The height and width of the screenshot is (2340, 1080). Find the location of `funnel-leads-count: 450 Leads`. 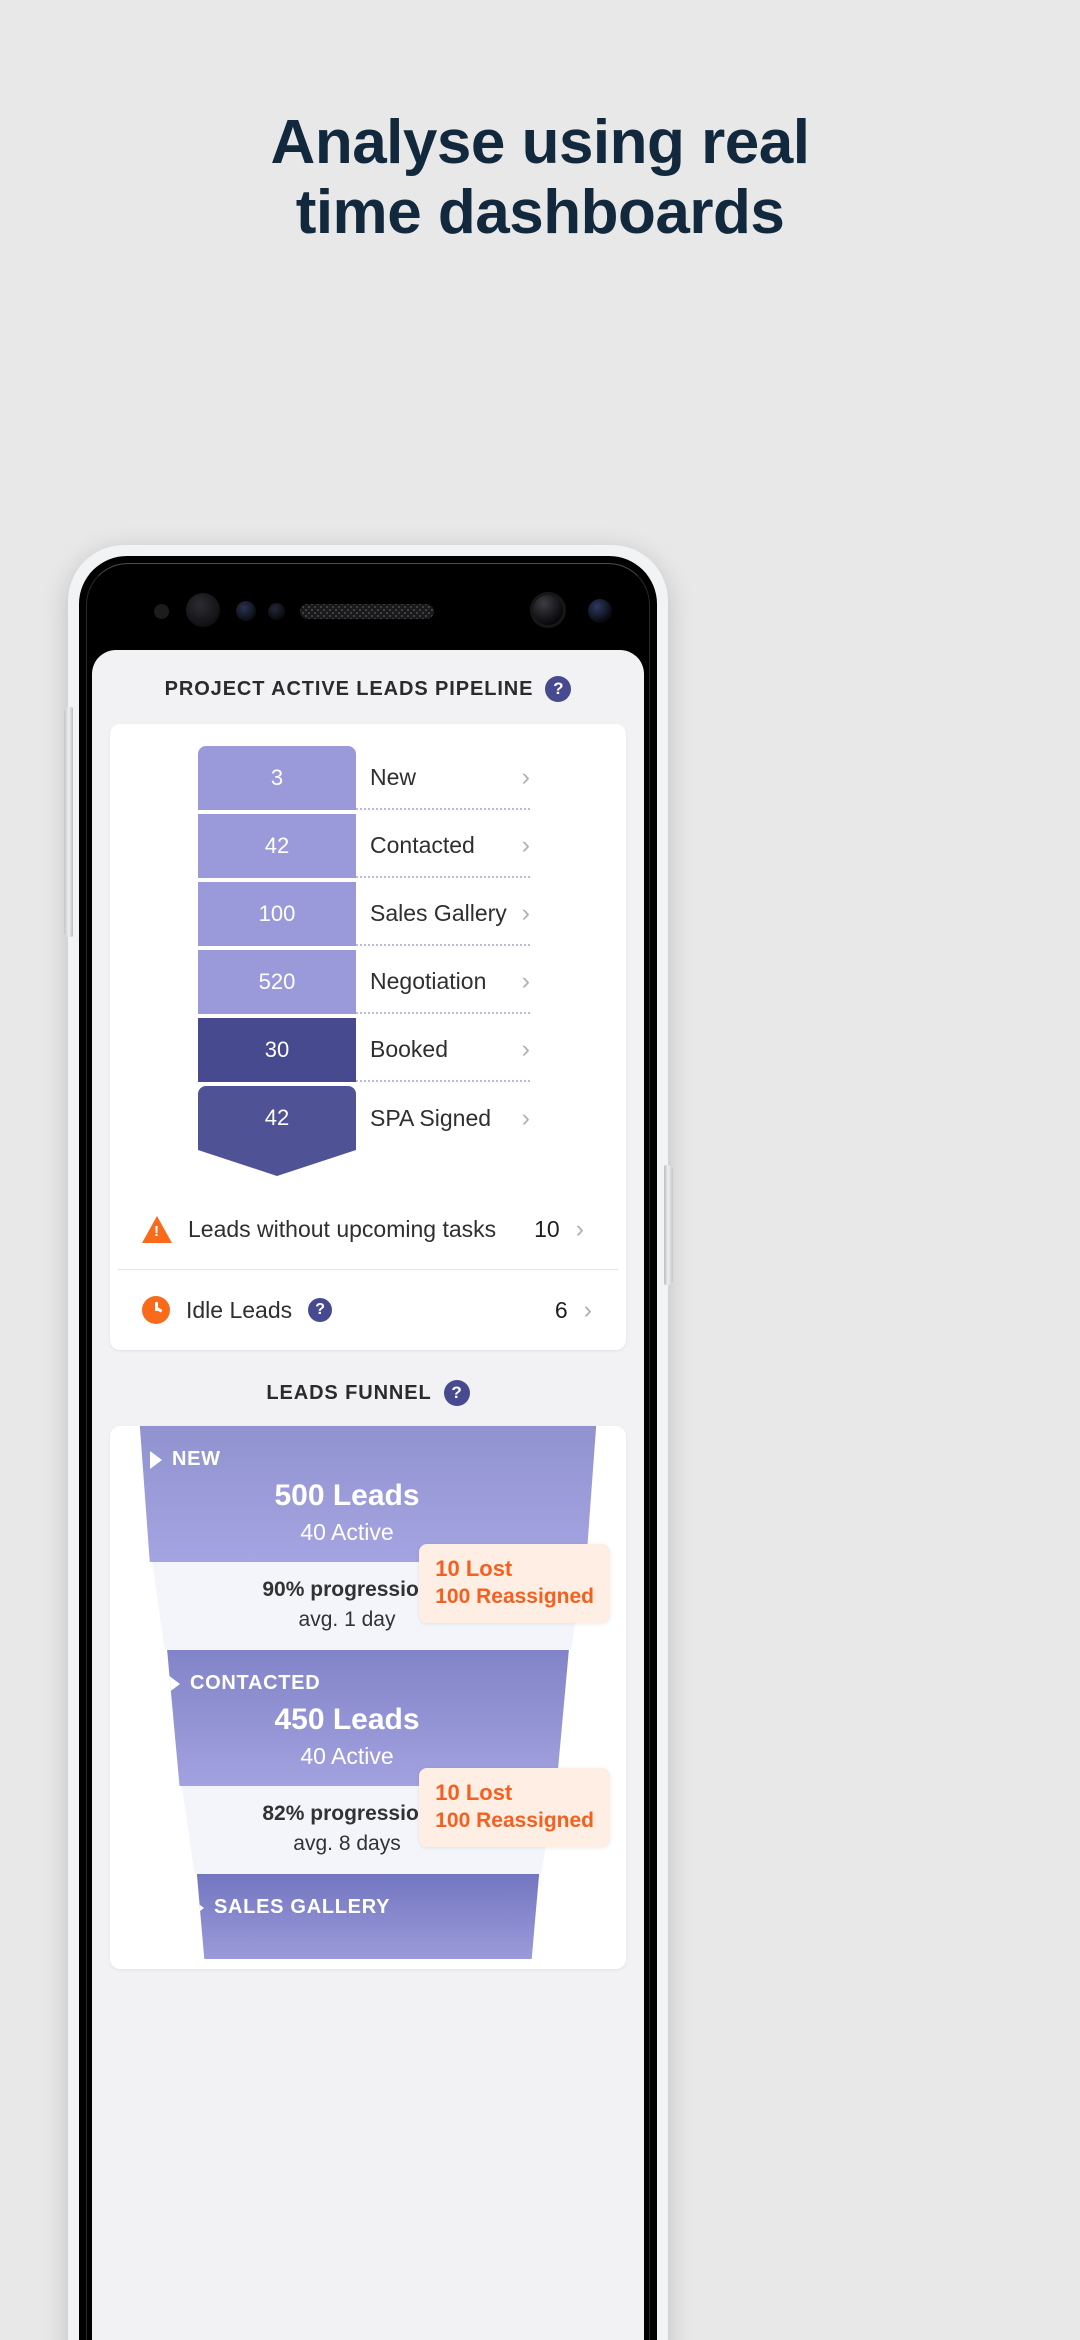

funnel-leads-count: 450 Leads is located at coordinates (347, 1719).